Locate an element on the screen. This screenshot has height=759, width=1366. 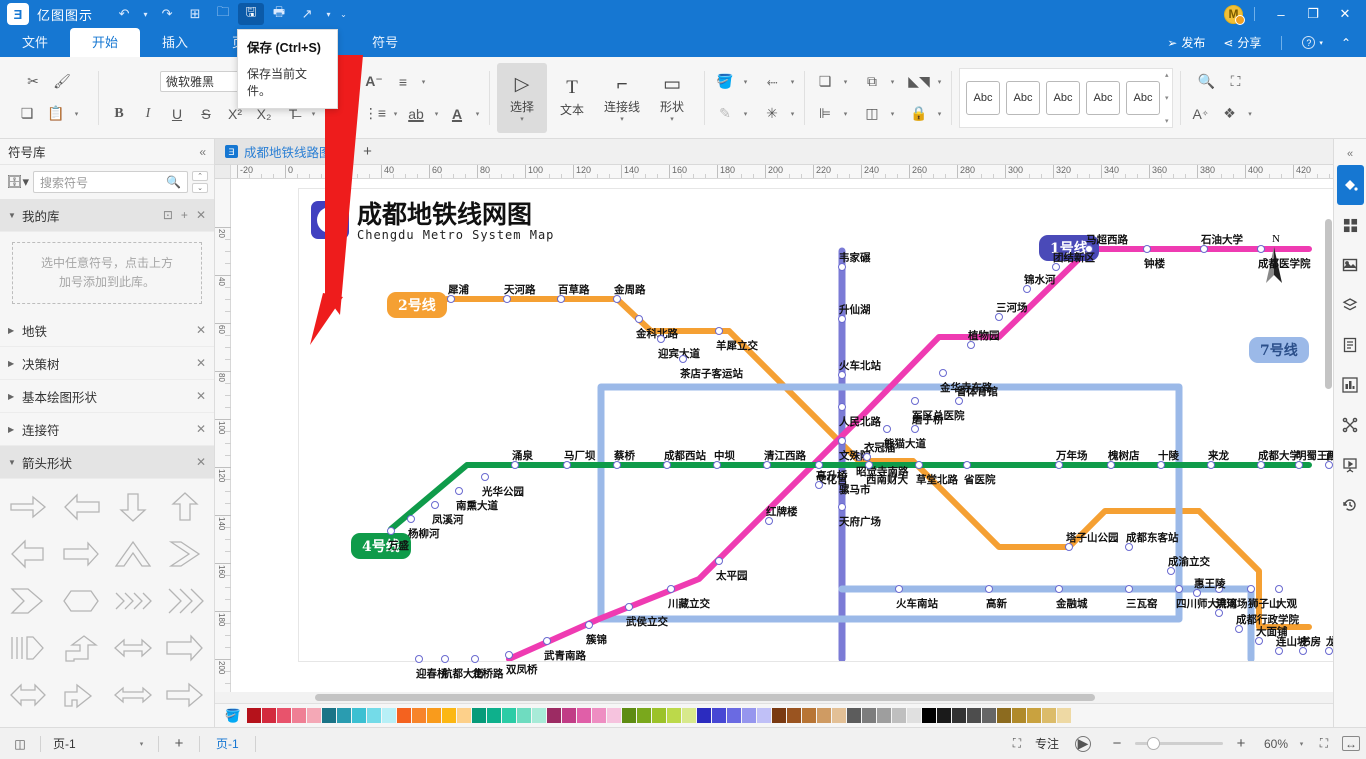
mylib-dropzone: 选中任意符号，点击上方 加号添加到此库。 is located at coordinates (107, 273).